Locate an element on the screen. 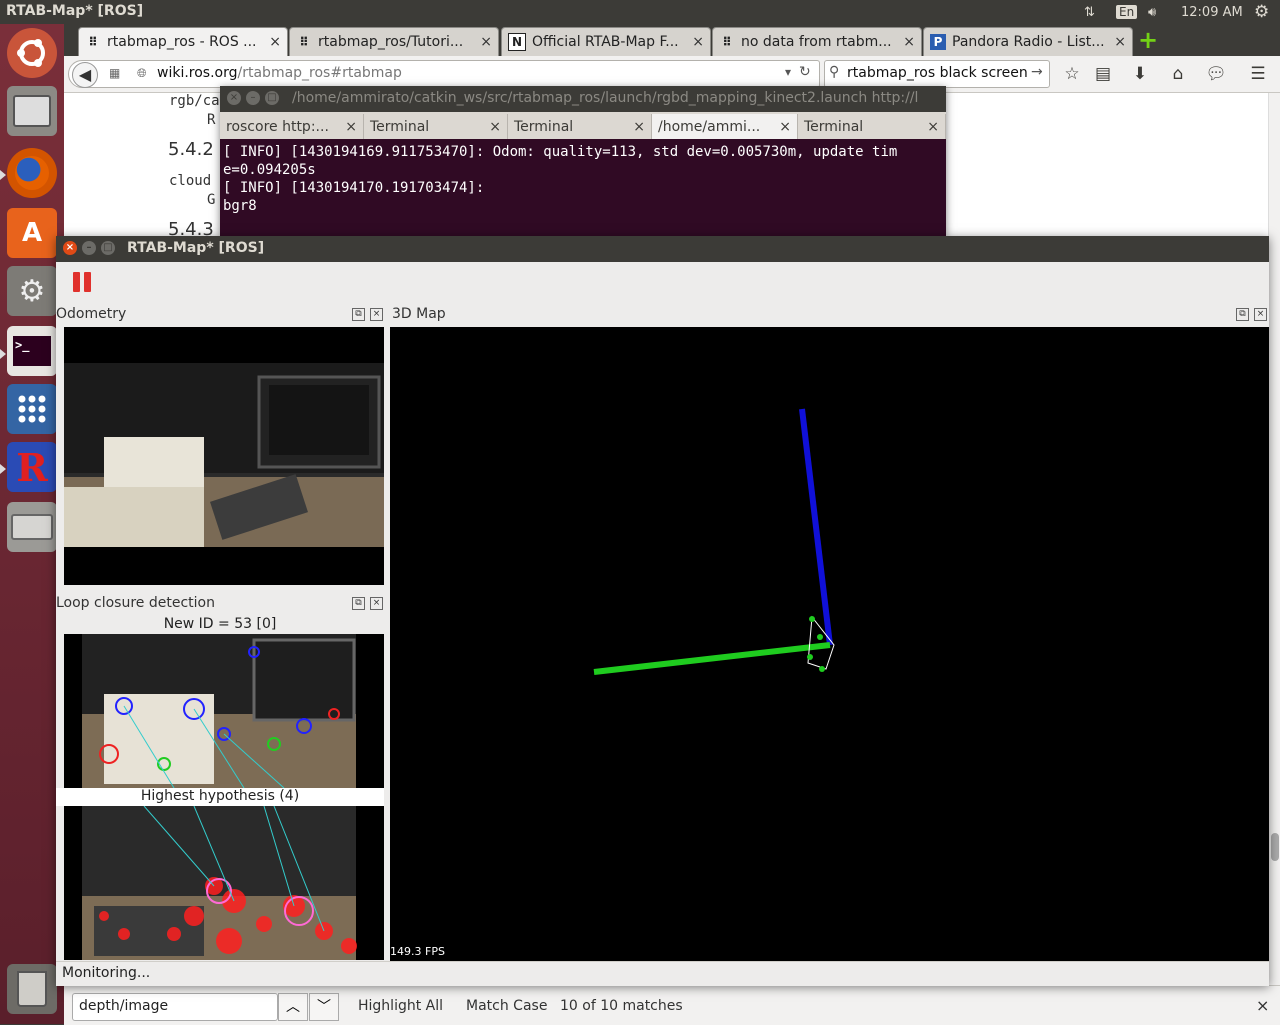 This screenshot has width=1280, height=1025. highlight-all-button: Highlight All is located at coordinates (400, 1006).